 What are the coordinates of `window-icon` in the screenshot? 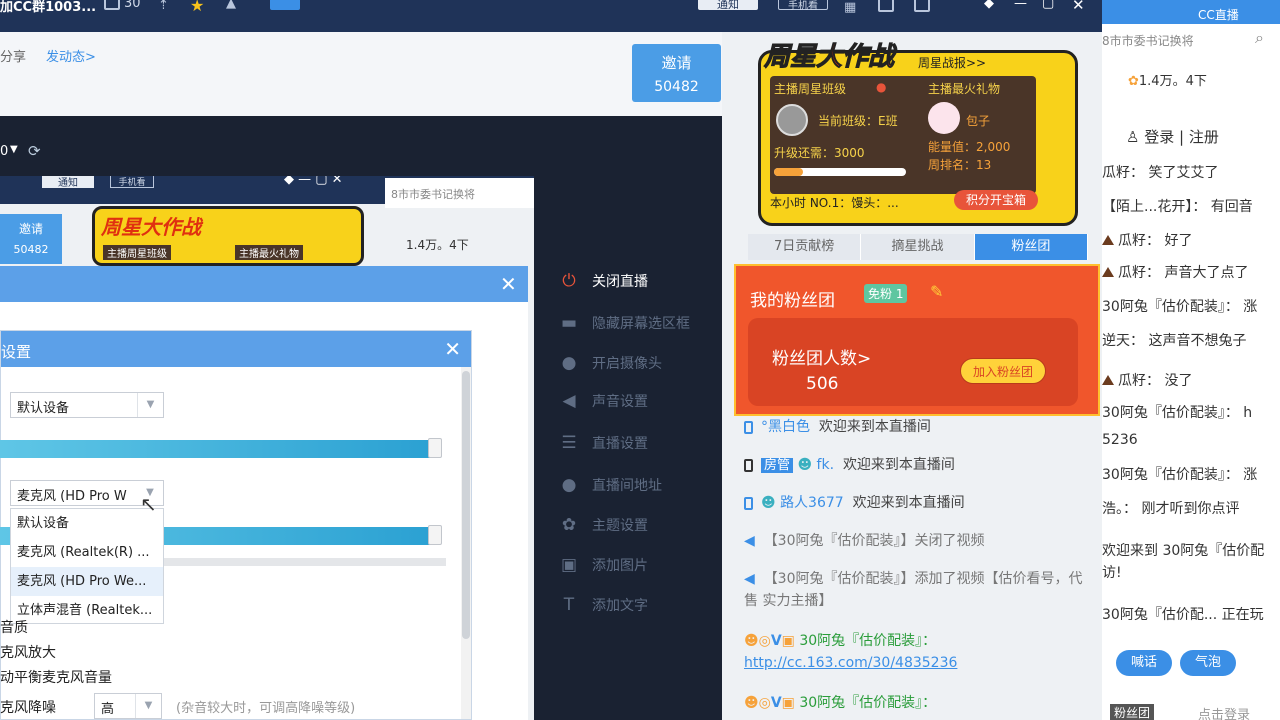 It's located at (886, 6).